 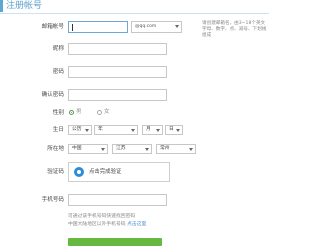 What do you see at coordinates (58, 130) in the screenshot?
I see `birthday-label: 生日` at bounding box center [58, 130].